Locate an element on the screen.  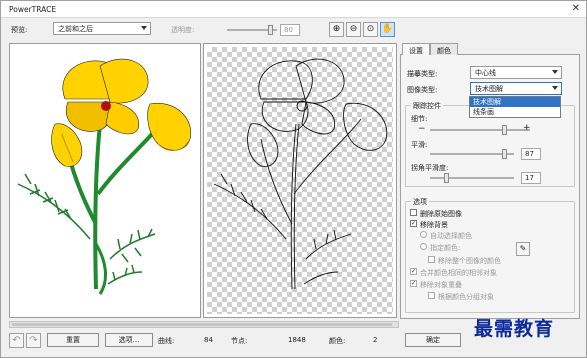
reset-button: 重置 is located at coordinates (73, 340).